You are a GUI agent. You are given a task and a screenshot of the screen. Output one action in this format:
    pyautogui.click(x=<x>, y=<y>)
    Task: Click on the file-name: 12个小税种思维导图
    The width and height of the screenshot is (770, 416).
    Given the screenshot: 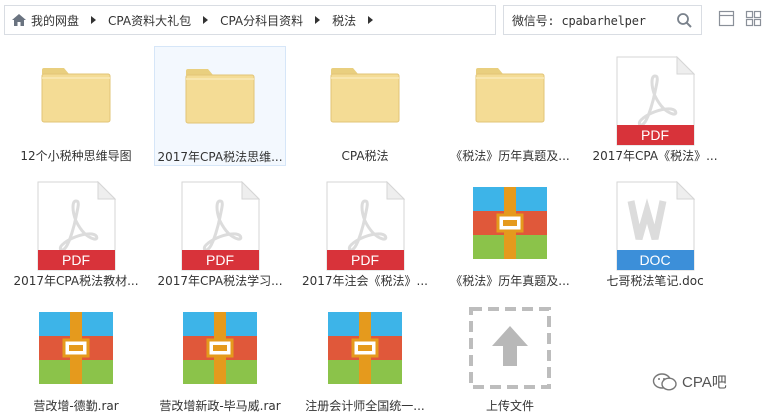 What is the action you would take?
    pyautogui.click(x=76, y=156)
    